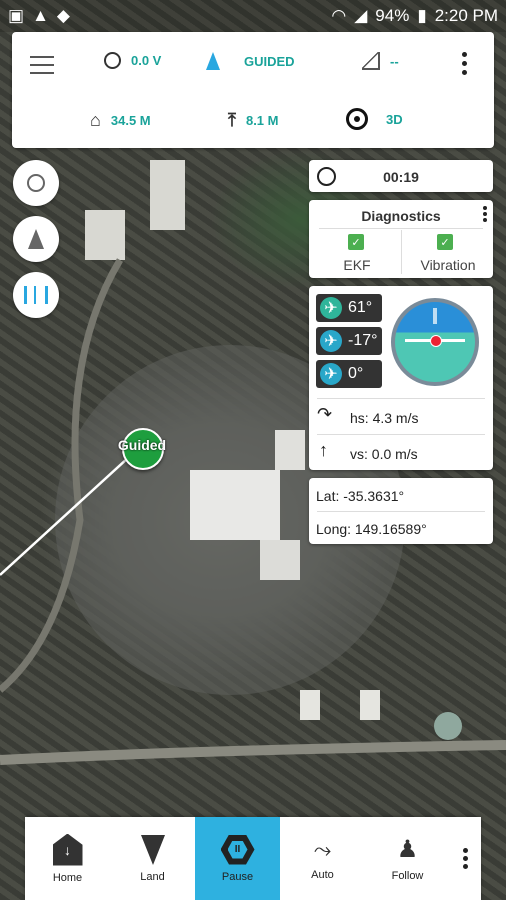 The image size is (506, 900). I want to click on flight-timer: 00:19, so click(401, 176).